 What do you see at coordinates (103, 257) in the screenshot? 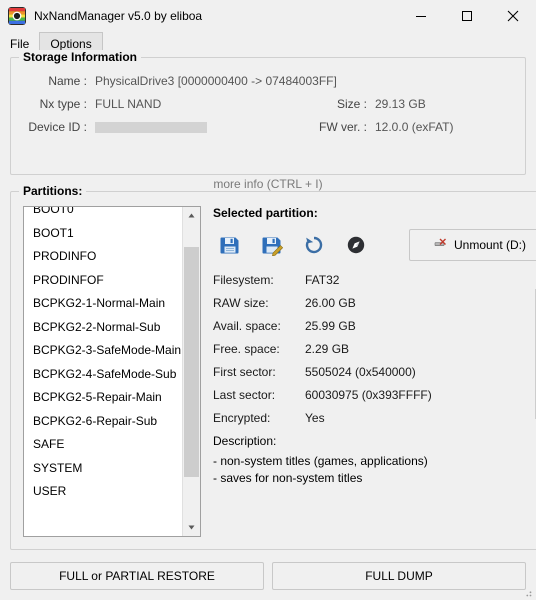
I see `list-item: PRODINFO` at bounding box center [103, 257].